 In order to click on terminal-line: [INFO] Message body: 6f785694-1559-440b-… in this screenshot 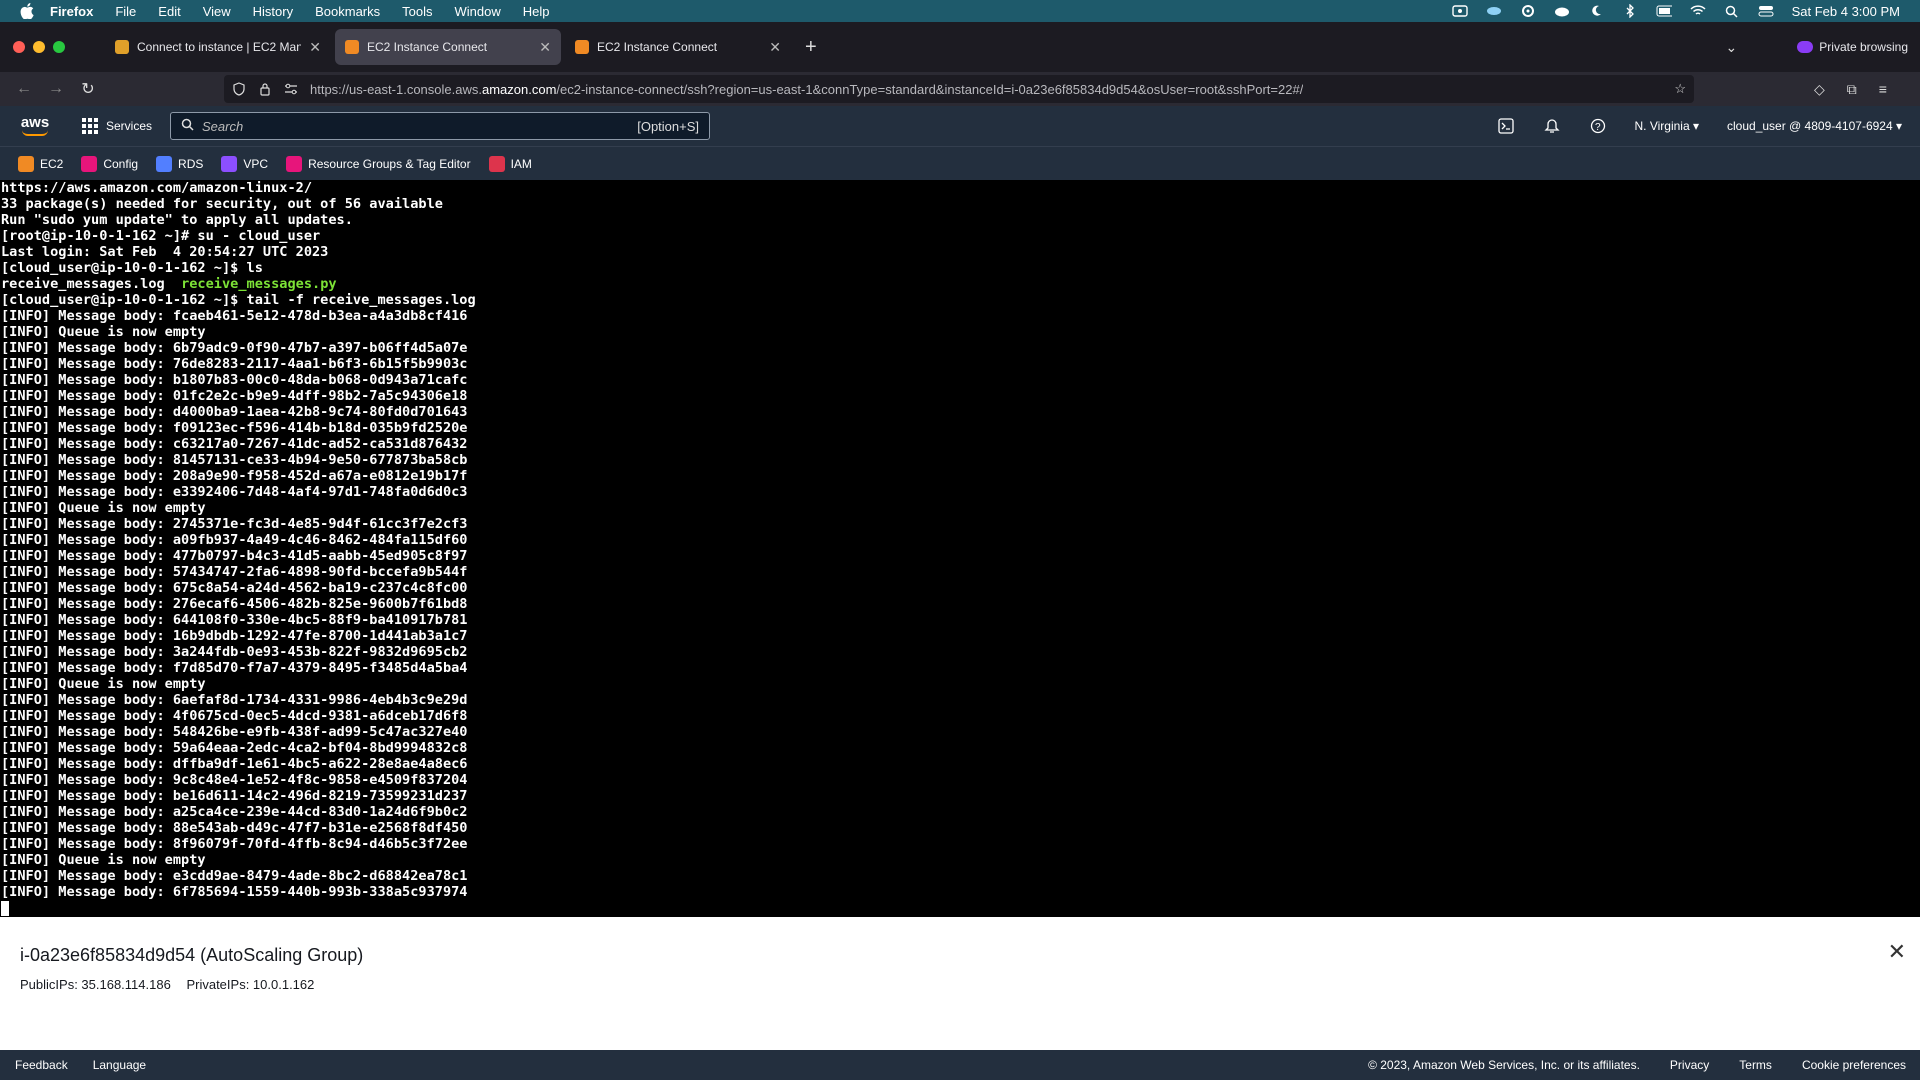, I will do `click(234, 892)`.